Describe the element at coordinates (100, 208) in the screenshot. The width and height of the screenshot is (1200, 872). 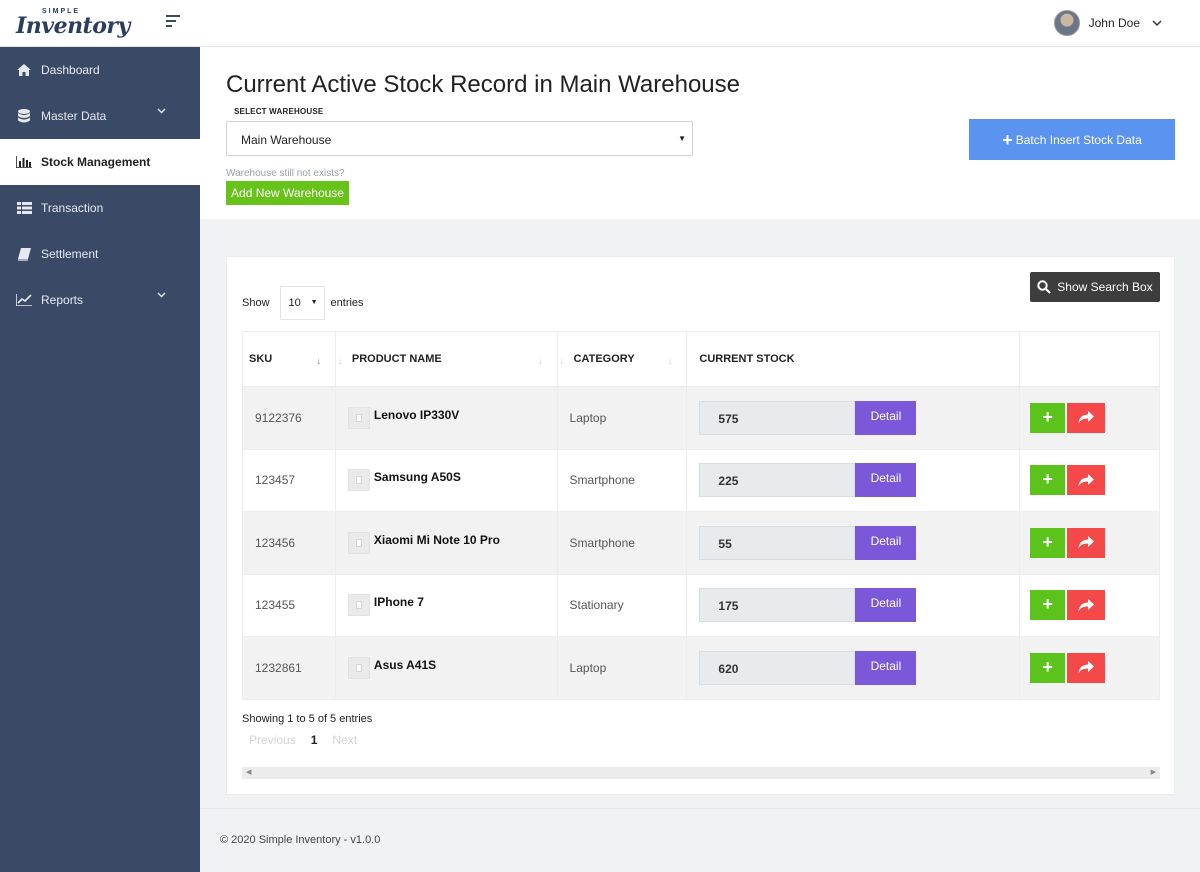
I see `sidebar-item-transaction: Transaction` at that location.